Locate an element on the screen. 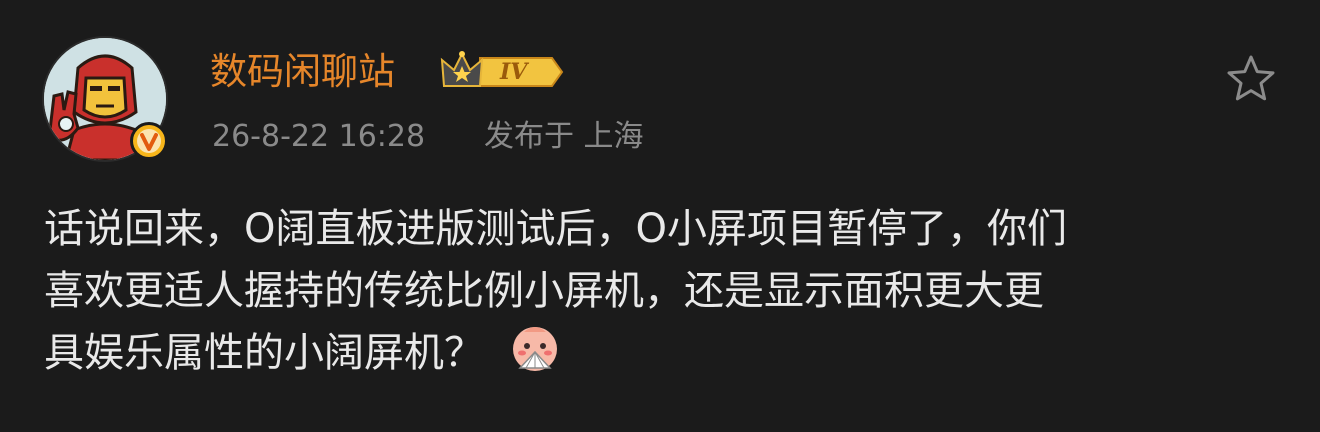 Image resolution: width=1320 pixels, height=432 pixels. post-timestamp: 26-8-22 16:28 is located at coordinates (319, 136).